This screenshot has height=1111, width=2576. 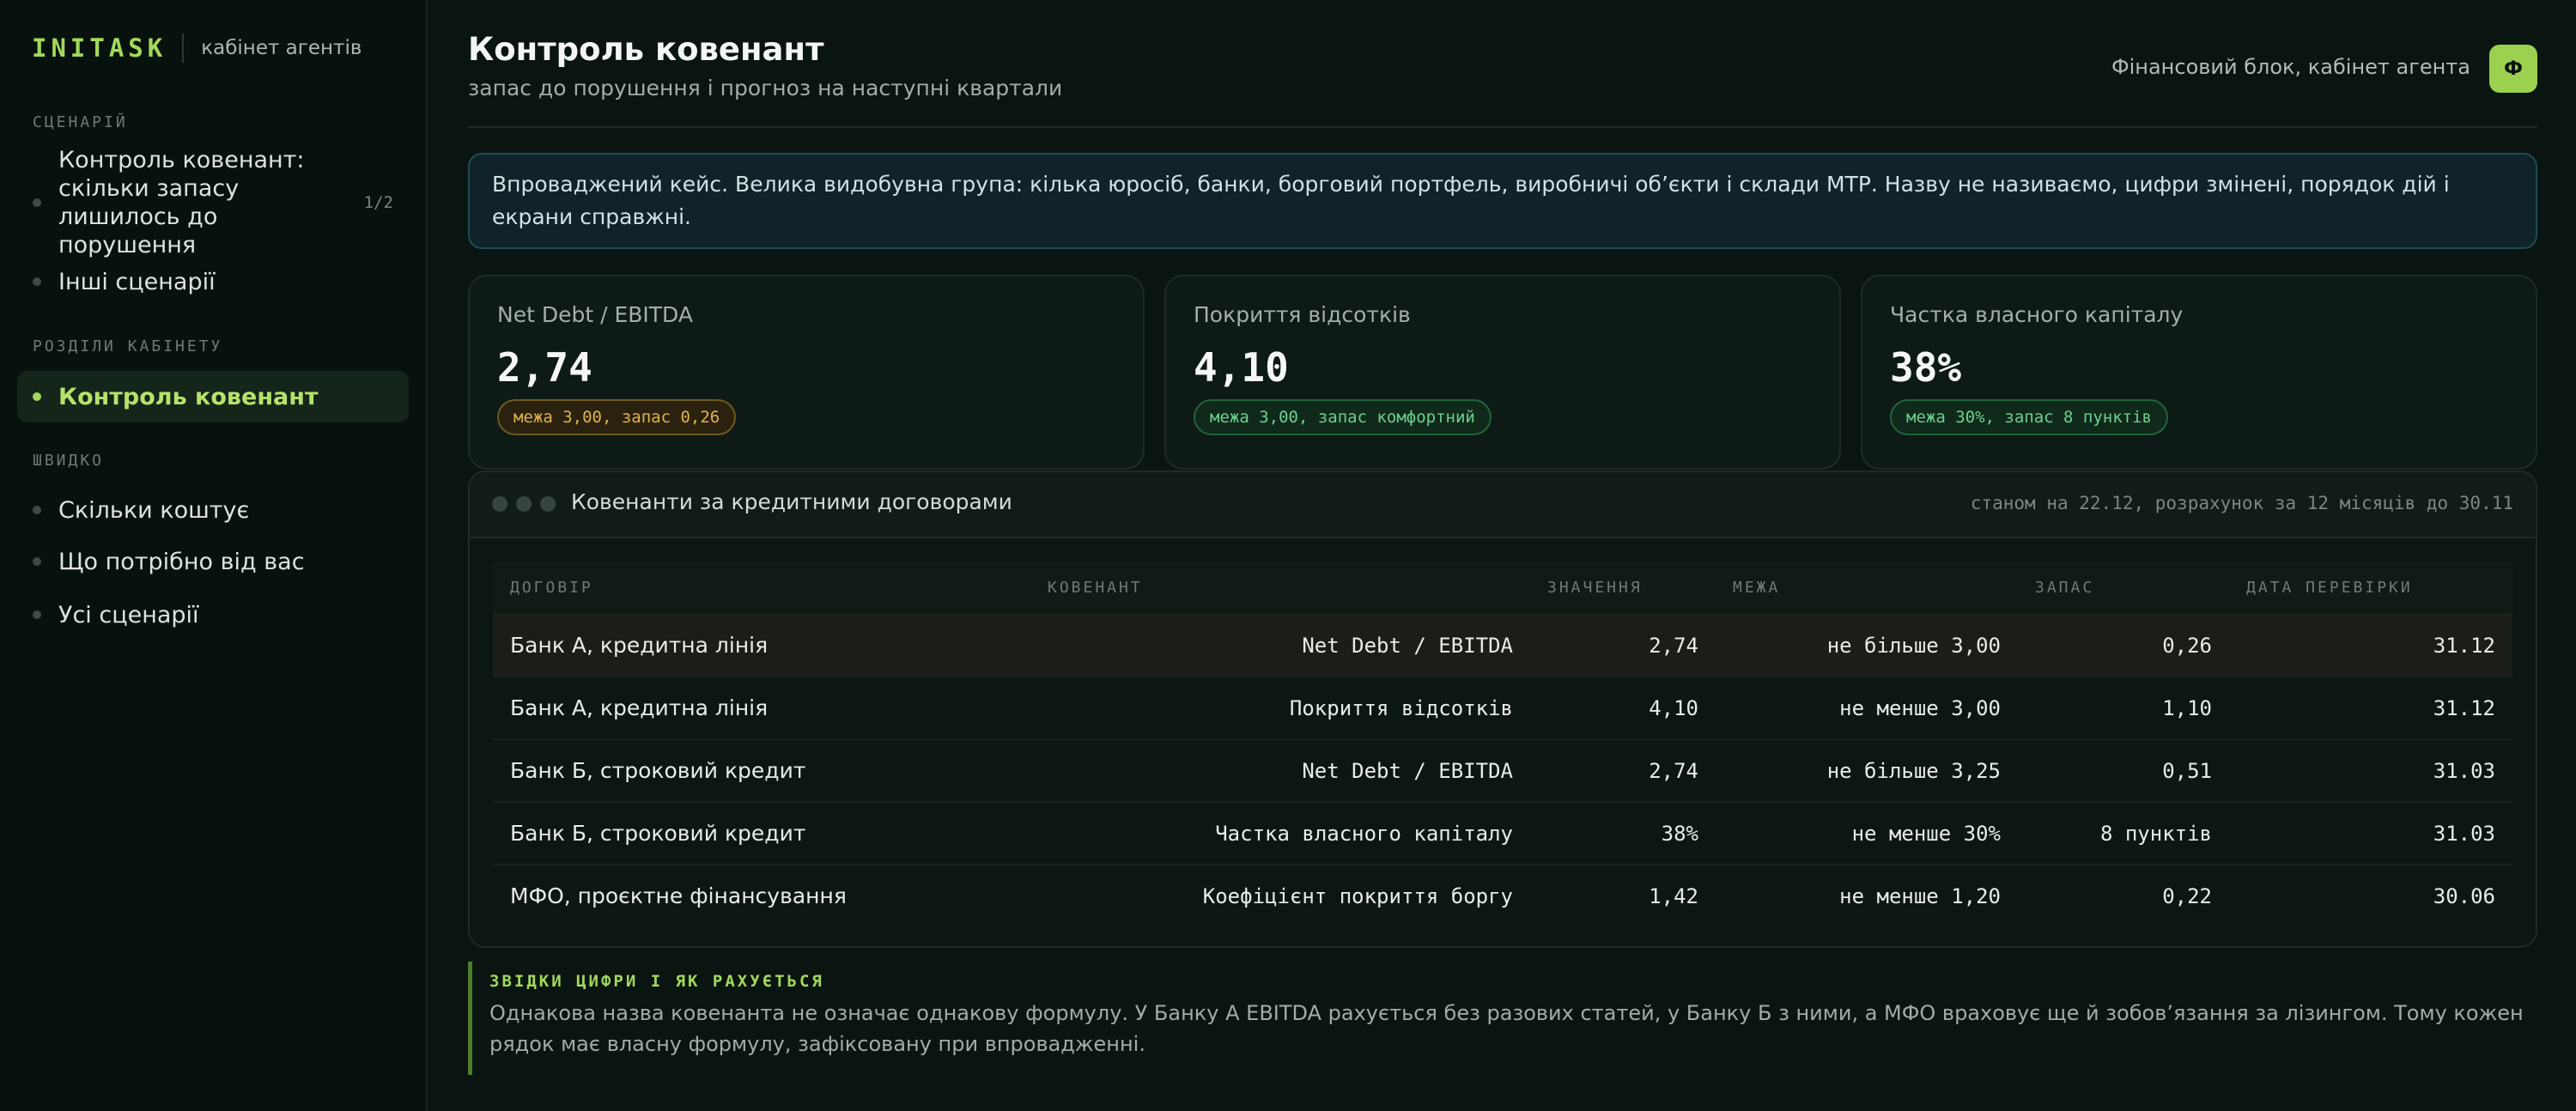 I want to click on column-header-contract: ДОГОВІР, so click(x=761, y=588).